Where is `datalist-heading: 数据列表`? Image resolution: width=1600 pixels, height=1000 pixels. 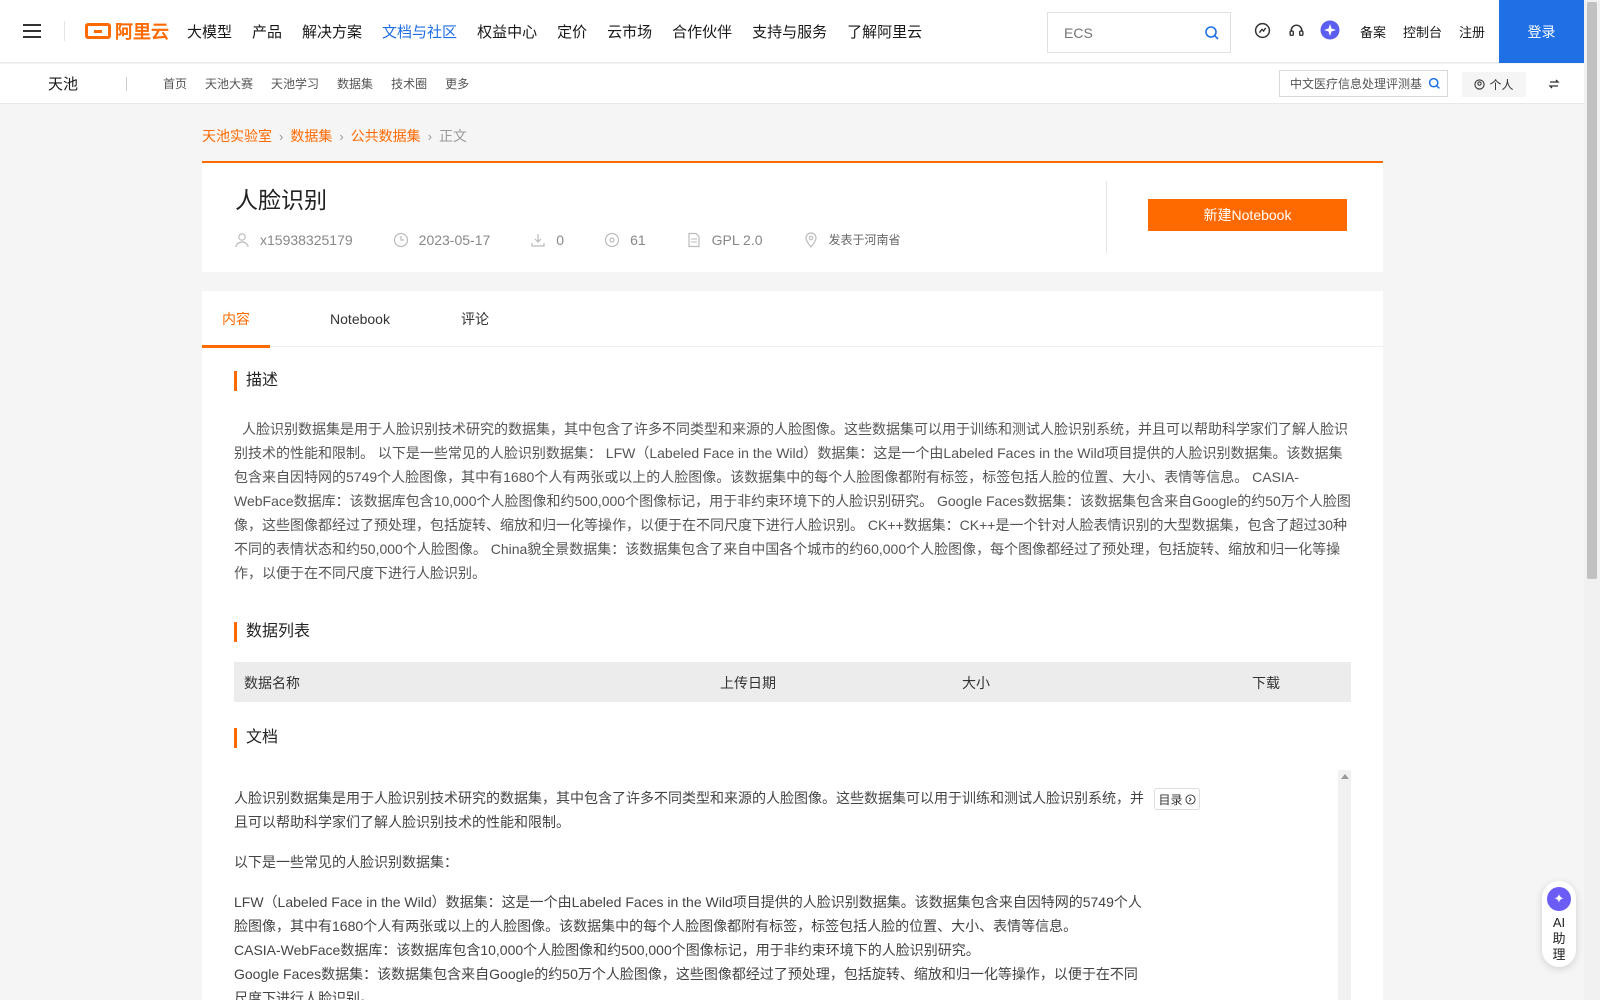 datalist-heading: 数据列表 is located at coordinates (272, 632).